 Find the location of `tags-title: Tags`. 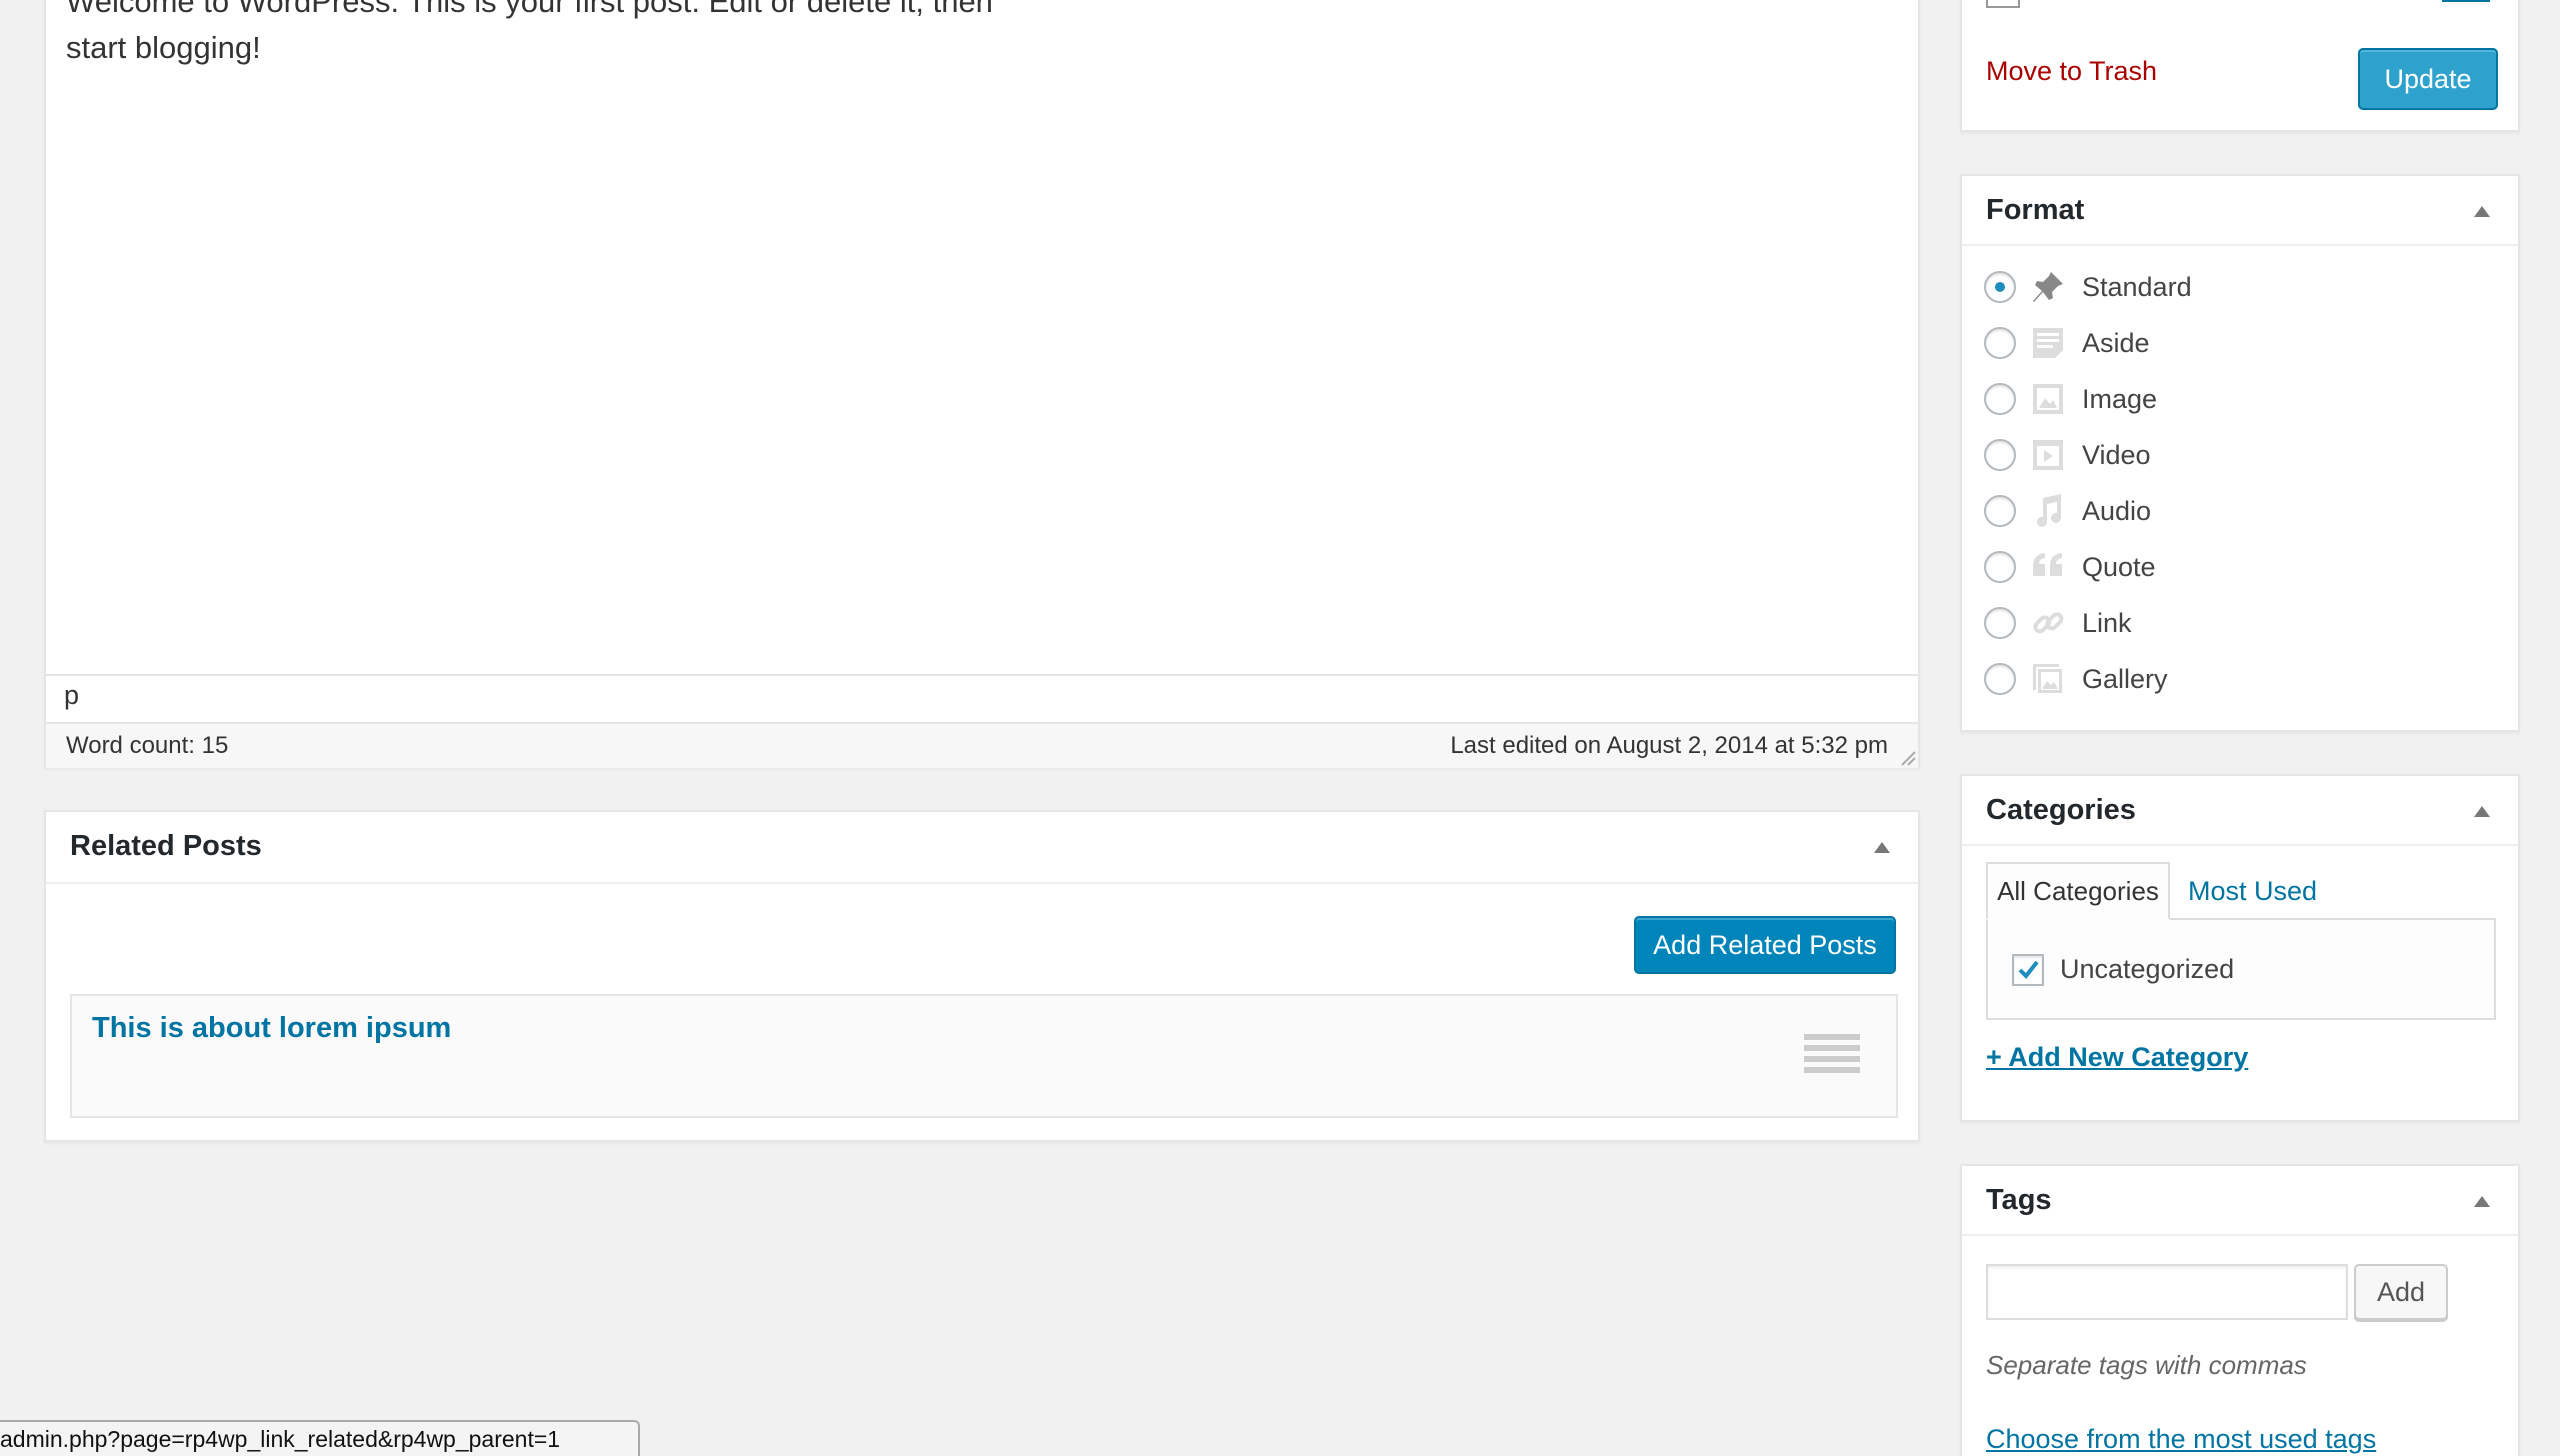

tags-title: Tags is located at coordinates (2019, 1200).